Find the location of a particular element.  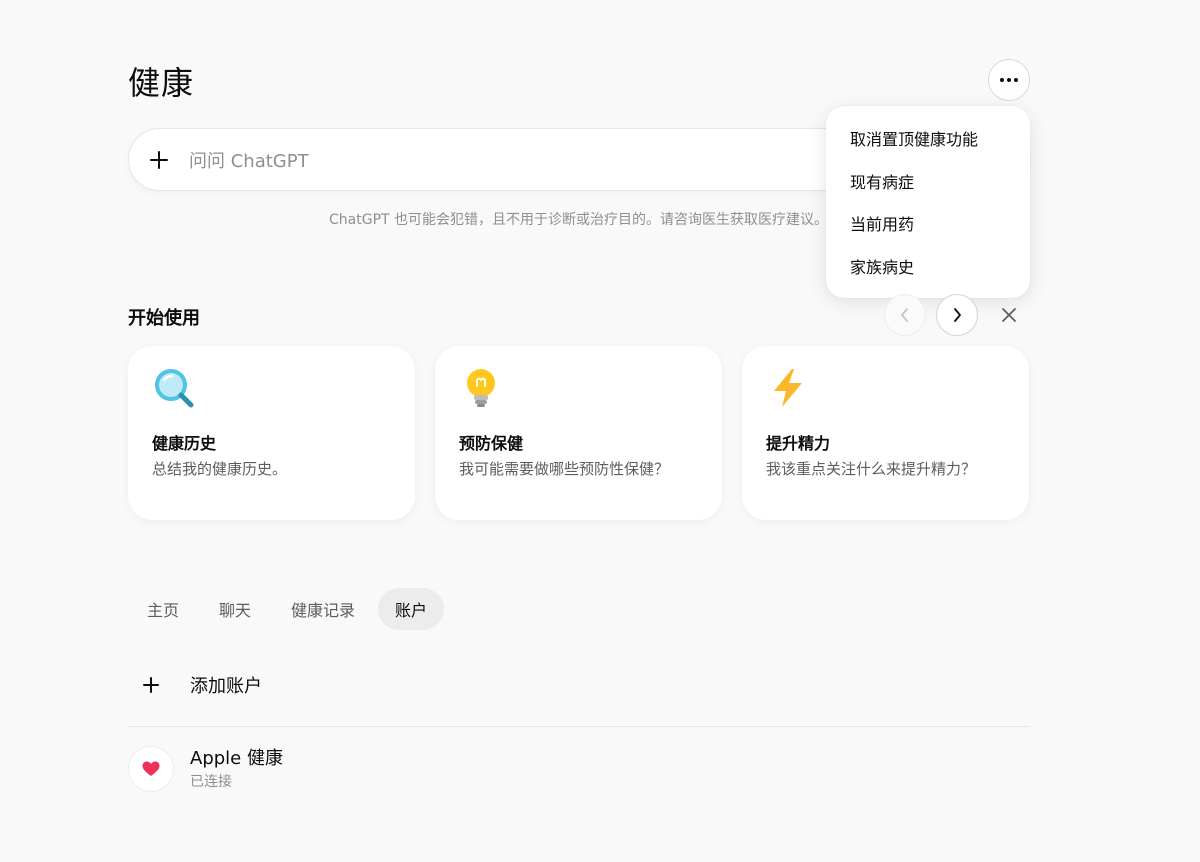

menu-item-family-history: 家族病史 is located at coordinates (928, 266).